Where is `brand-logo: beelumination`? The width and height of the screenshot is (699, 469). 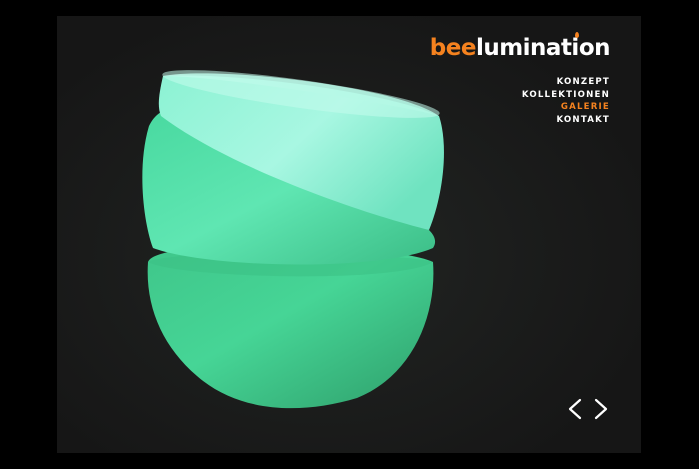
brand-logo: beelumination is located at coordinates (520, 48).